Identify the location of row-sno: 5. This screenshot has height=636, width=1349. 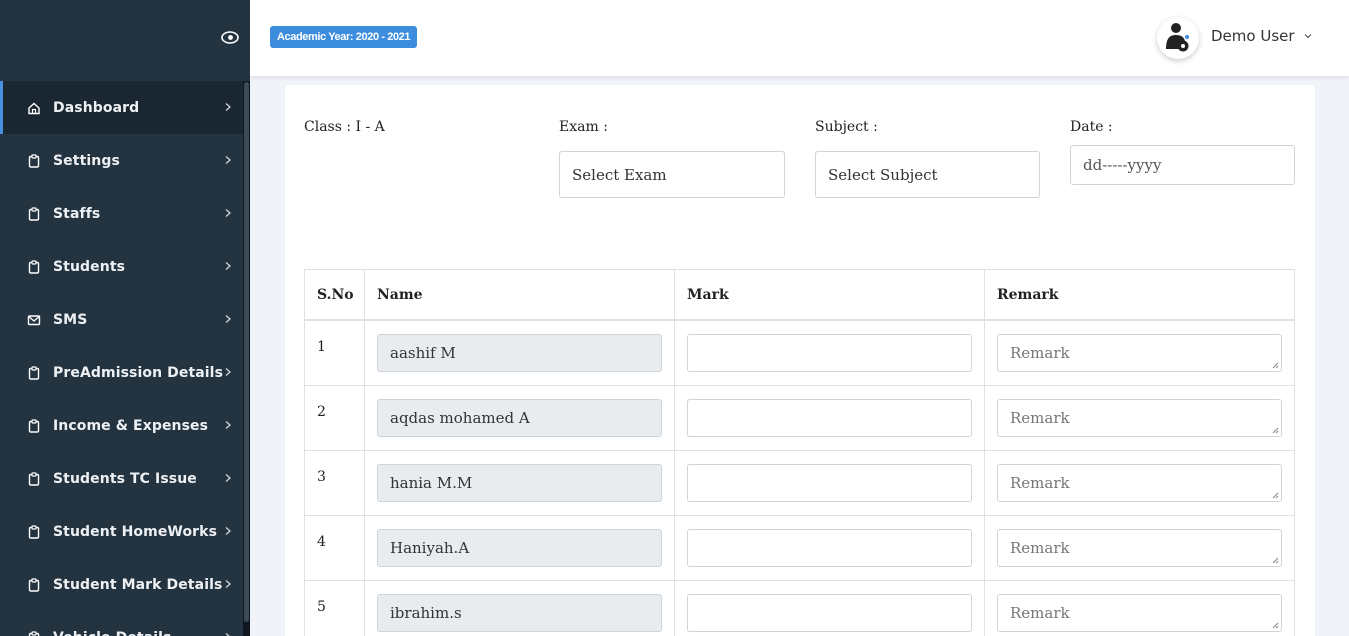
(321, 607).